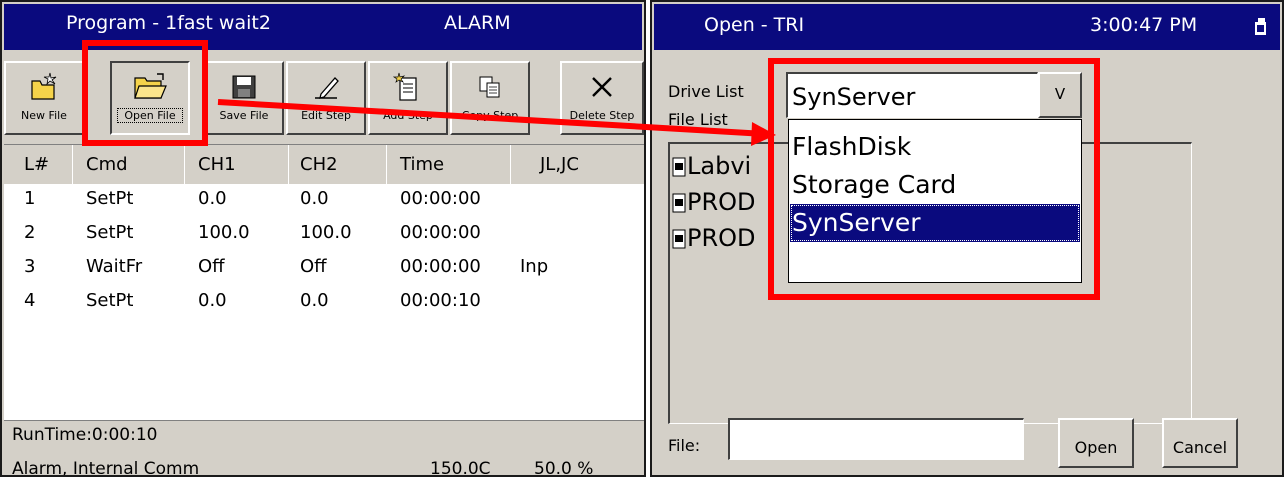 The image size is (1284, 477). Describe the element at coordinates (490, 87) in the screenshot. I see `copy-icon` at that location.